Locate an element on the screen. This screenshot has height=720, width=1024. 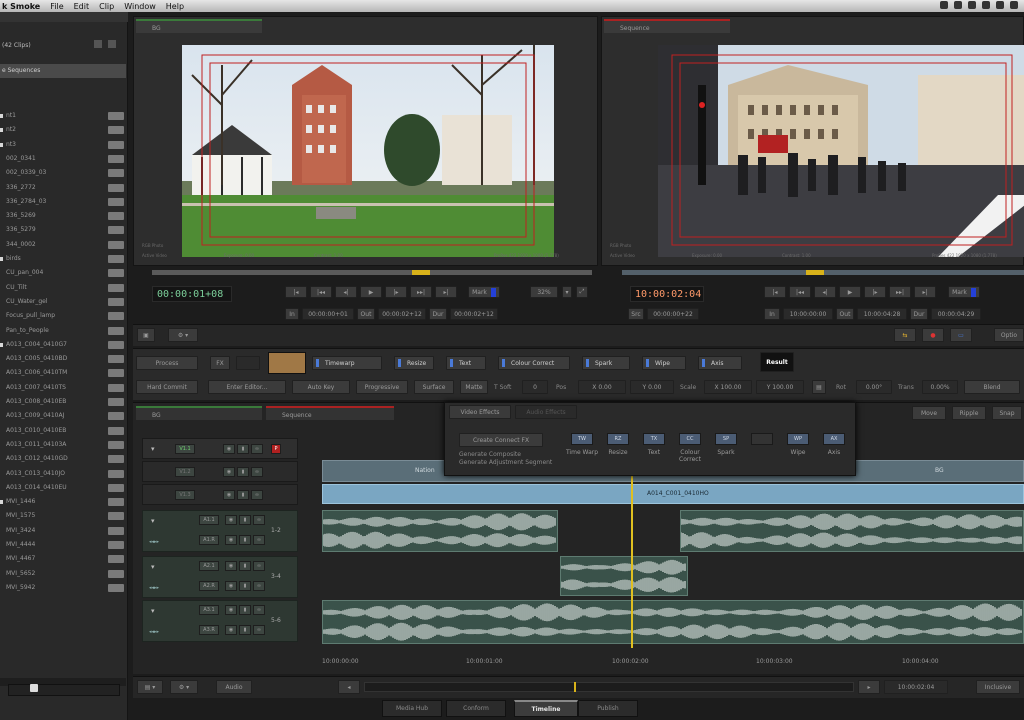
source-step-back-button: ◂| is located at coordinates (346, 292).